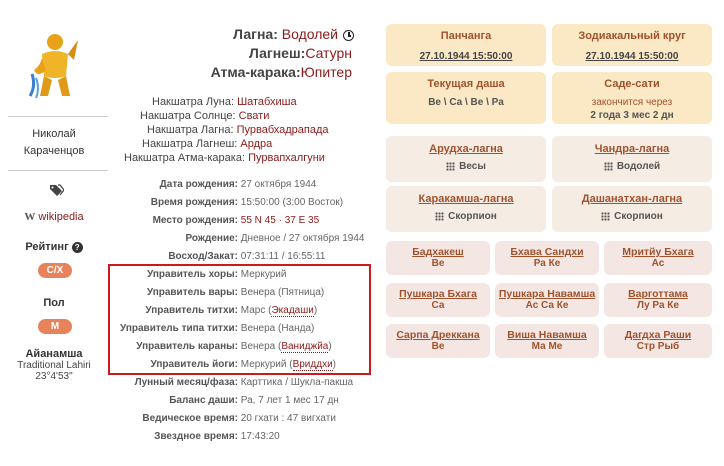 The image size is (724, 466). Describe the element at coordinates (466, 45) in the screenshot. I see `panchanga-card: Панчанга 27.10.1944 15:50:00` at that location.